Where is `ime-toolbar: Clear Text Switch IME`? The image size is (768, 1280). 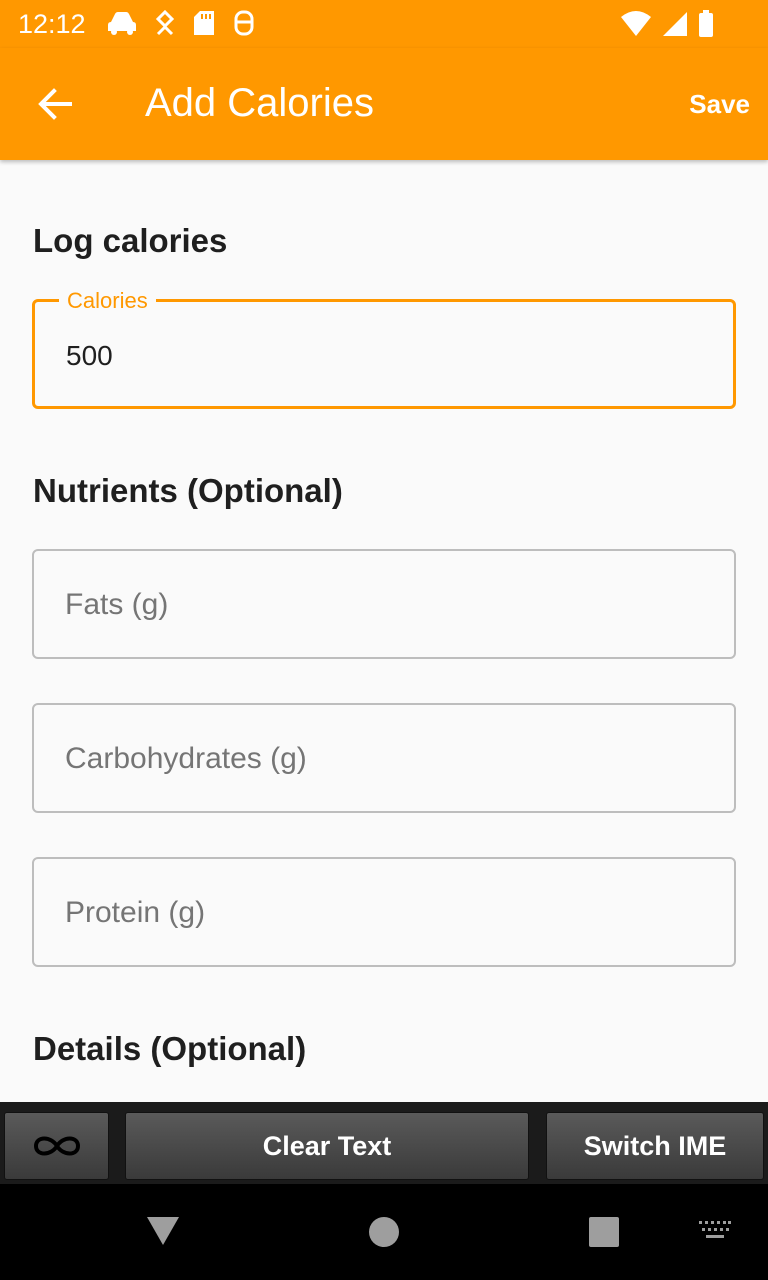 ime-toolbar: Clear Text Switch IME is located at coordinates (384, 1143).